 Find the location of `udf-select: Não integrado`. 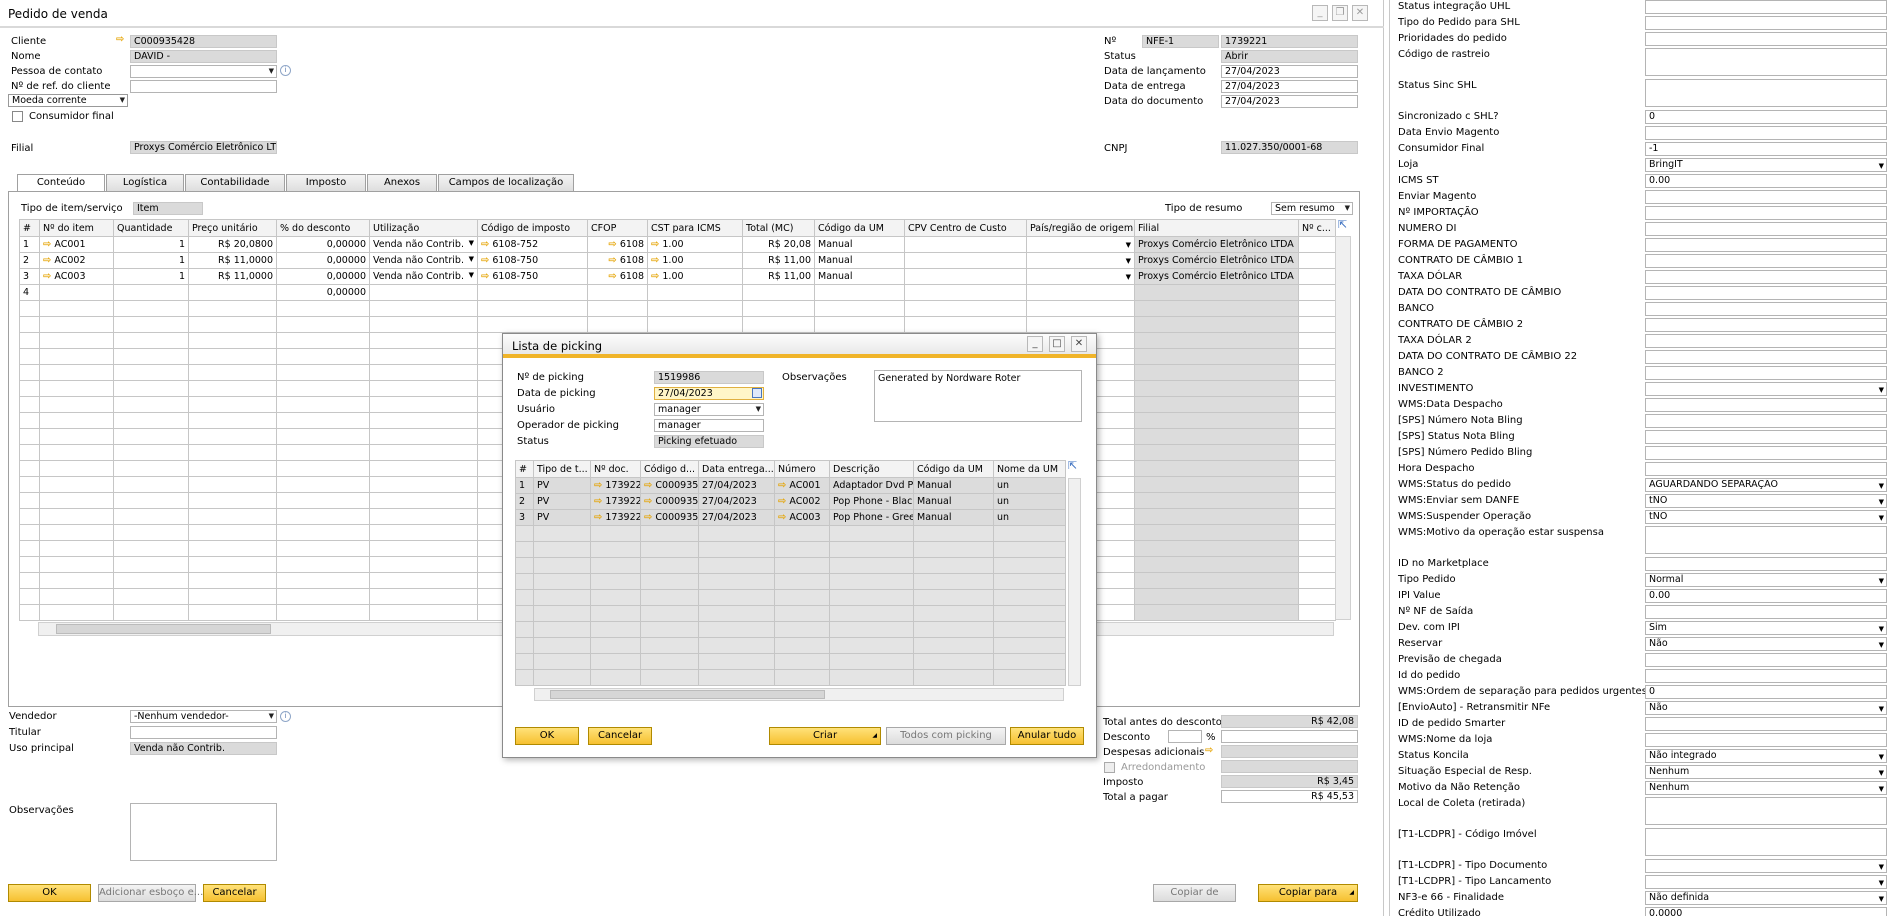

udf-select: Não integrado is located at coordinates (1766, 756).